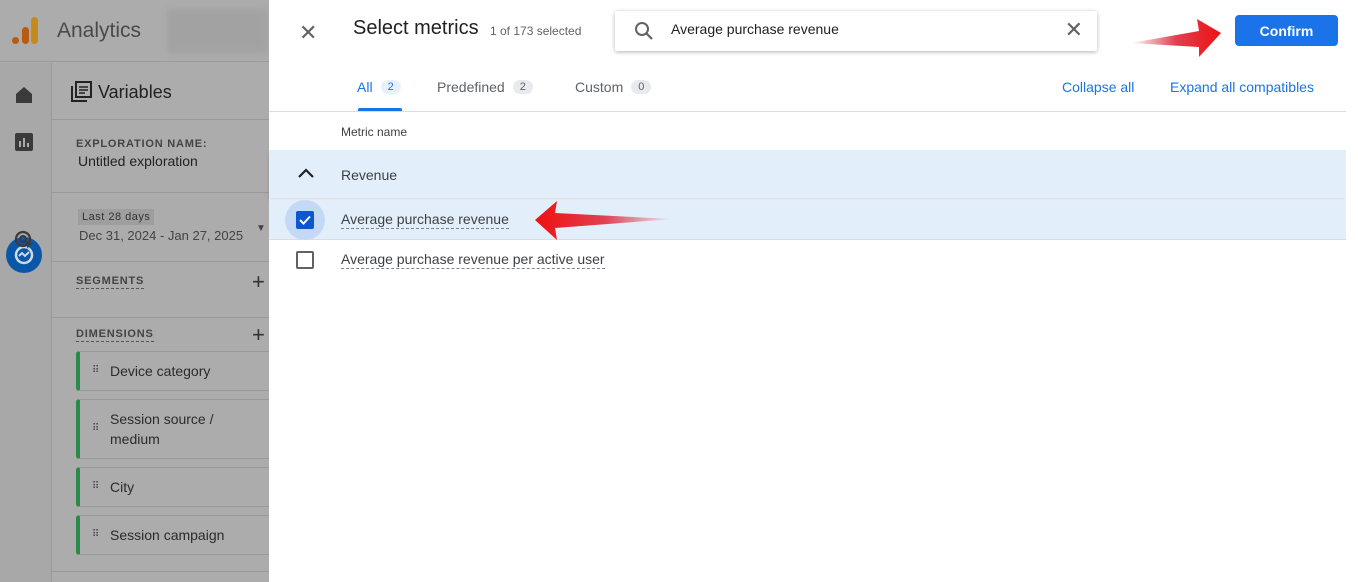 This screenshot has height=582, width=1358. I want to click on page-edge, so click(1352, 291).